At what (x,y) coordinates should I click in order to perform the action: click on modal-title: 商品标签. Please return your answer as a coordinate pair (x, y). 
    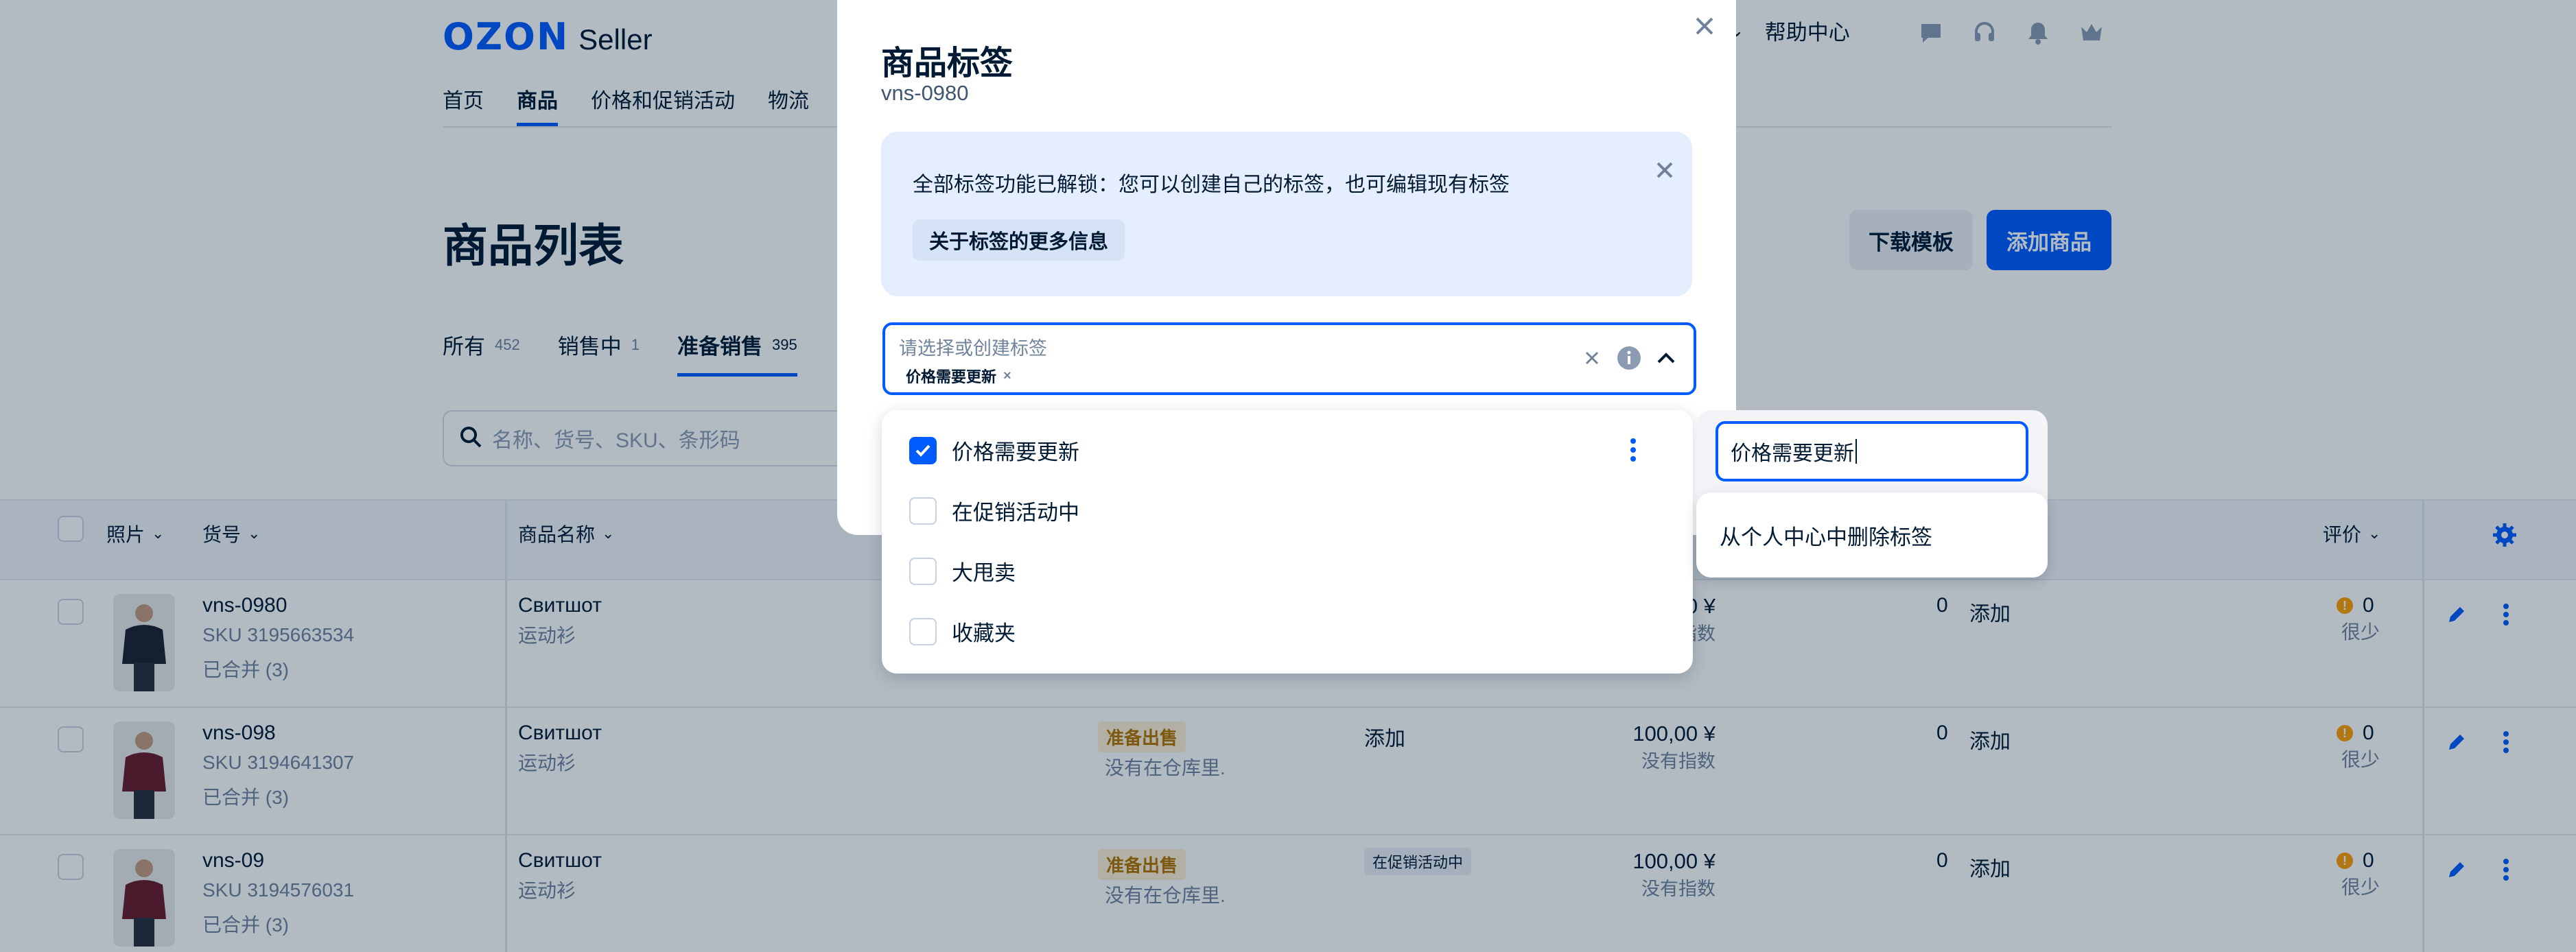
    Looking at the image, I should click on (947, 64).